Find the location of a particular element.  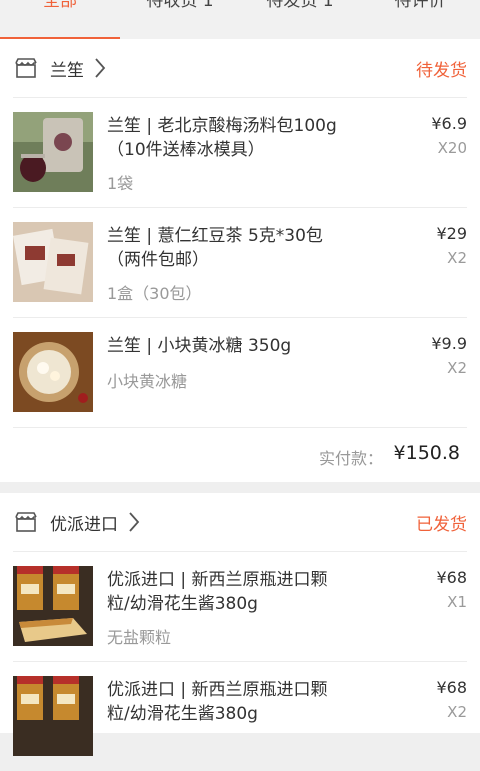

product-title: 兰笙 | 老北京酸梅汤料包100g（10件送棒冰模具） is located at coordinates (222, 138).